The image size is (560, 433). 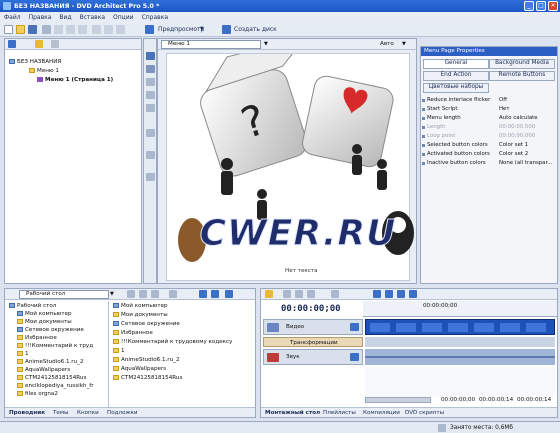 I want to click on timeline-ruler: 00:00:00;00, so click(x=460, y=309).